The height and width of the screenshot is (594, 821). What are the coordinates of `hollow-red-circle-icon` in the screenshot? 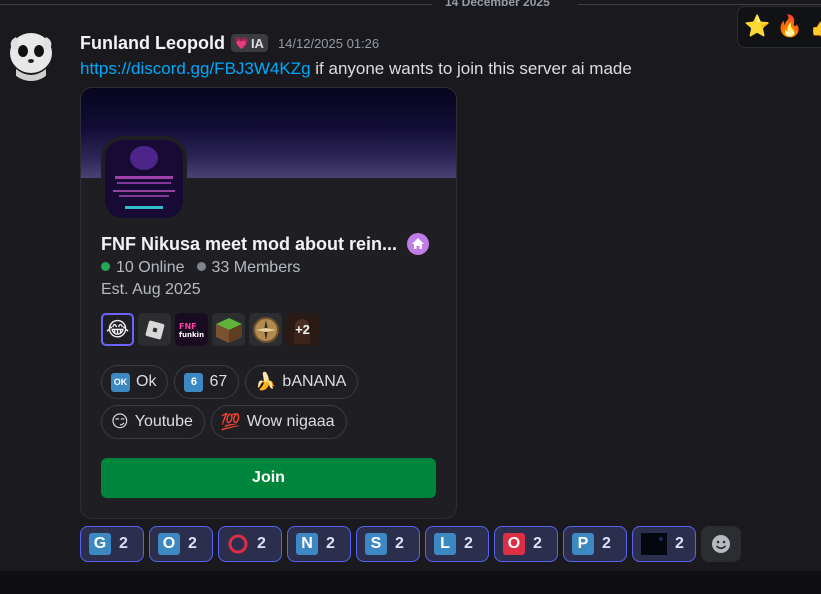 It's located at (238, 544).